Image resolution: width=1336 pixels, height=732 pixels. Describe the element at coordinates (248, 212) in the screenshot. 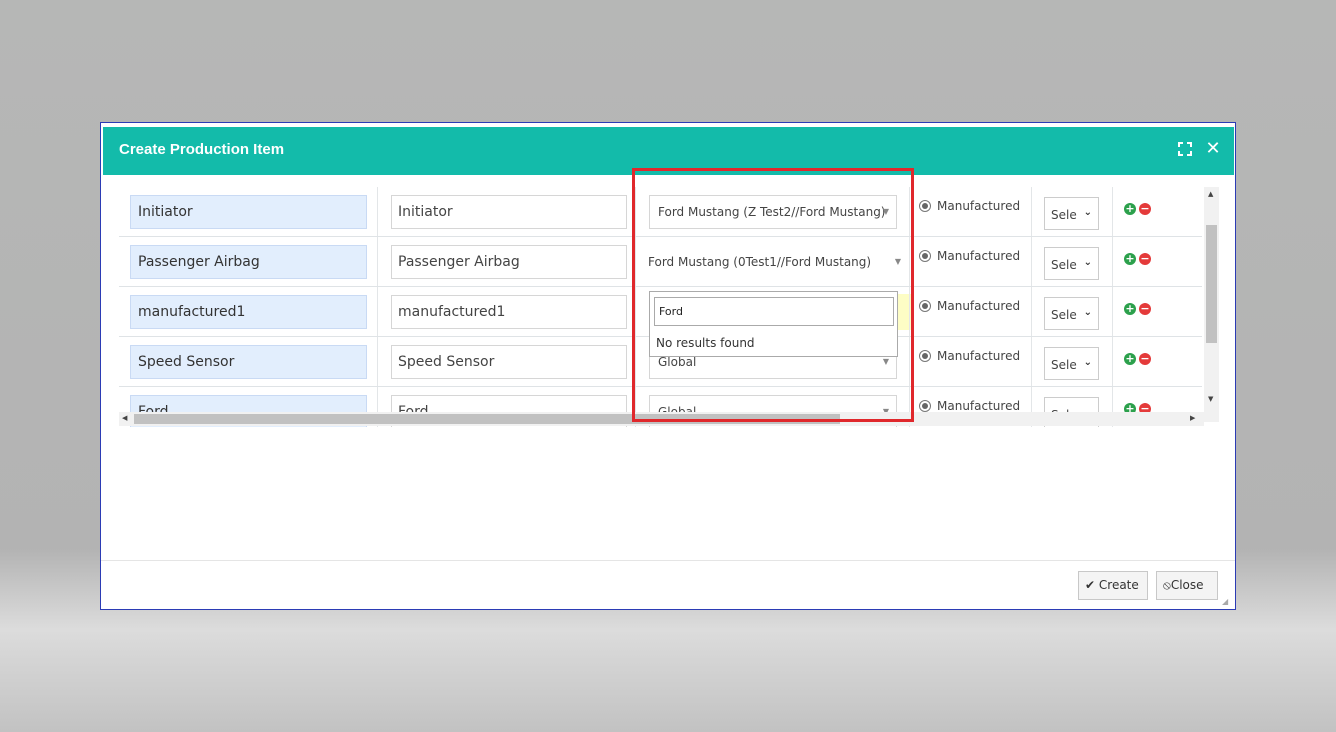

I see `item-name-input: Initiator` at that location.